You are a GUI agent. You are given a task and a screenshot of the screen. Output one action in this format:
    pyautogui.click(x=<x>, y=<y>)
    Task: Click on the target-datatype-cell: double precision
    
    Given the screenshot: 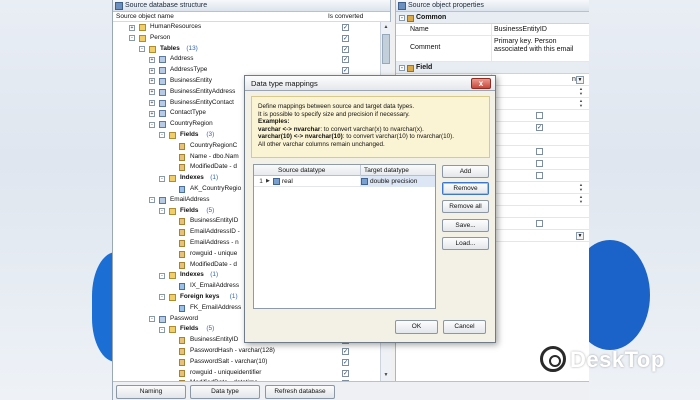 What is the action you would take?
    pyautogui.click(x=397, y=181)
    